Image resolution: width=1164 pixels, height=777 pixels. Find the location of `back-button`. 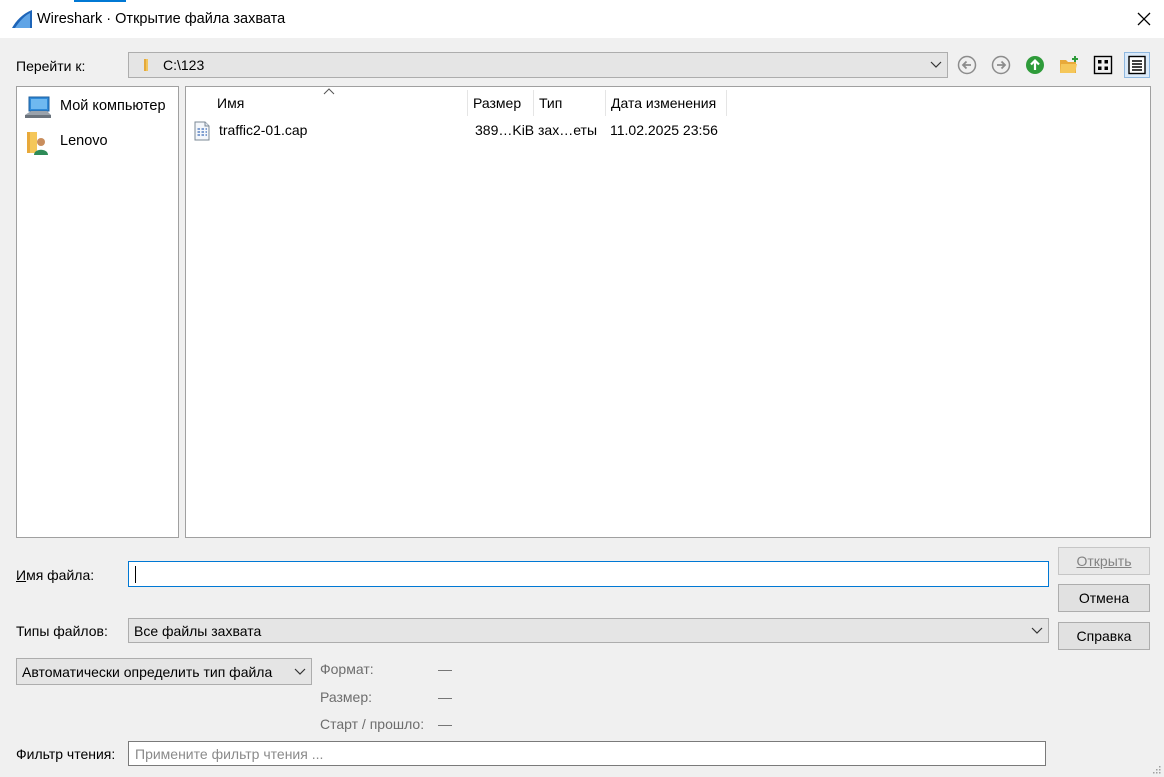

back-button is located at coordinates (967, 65).